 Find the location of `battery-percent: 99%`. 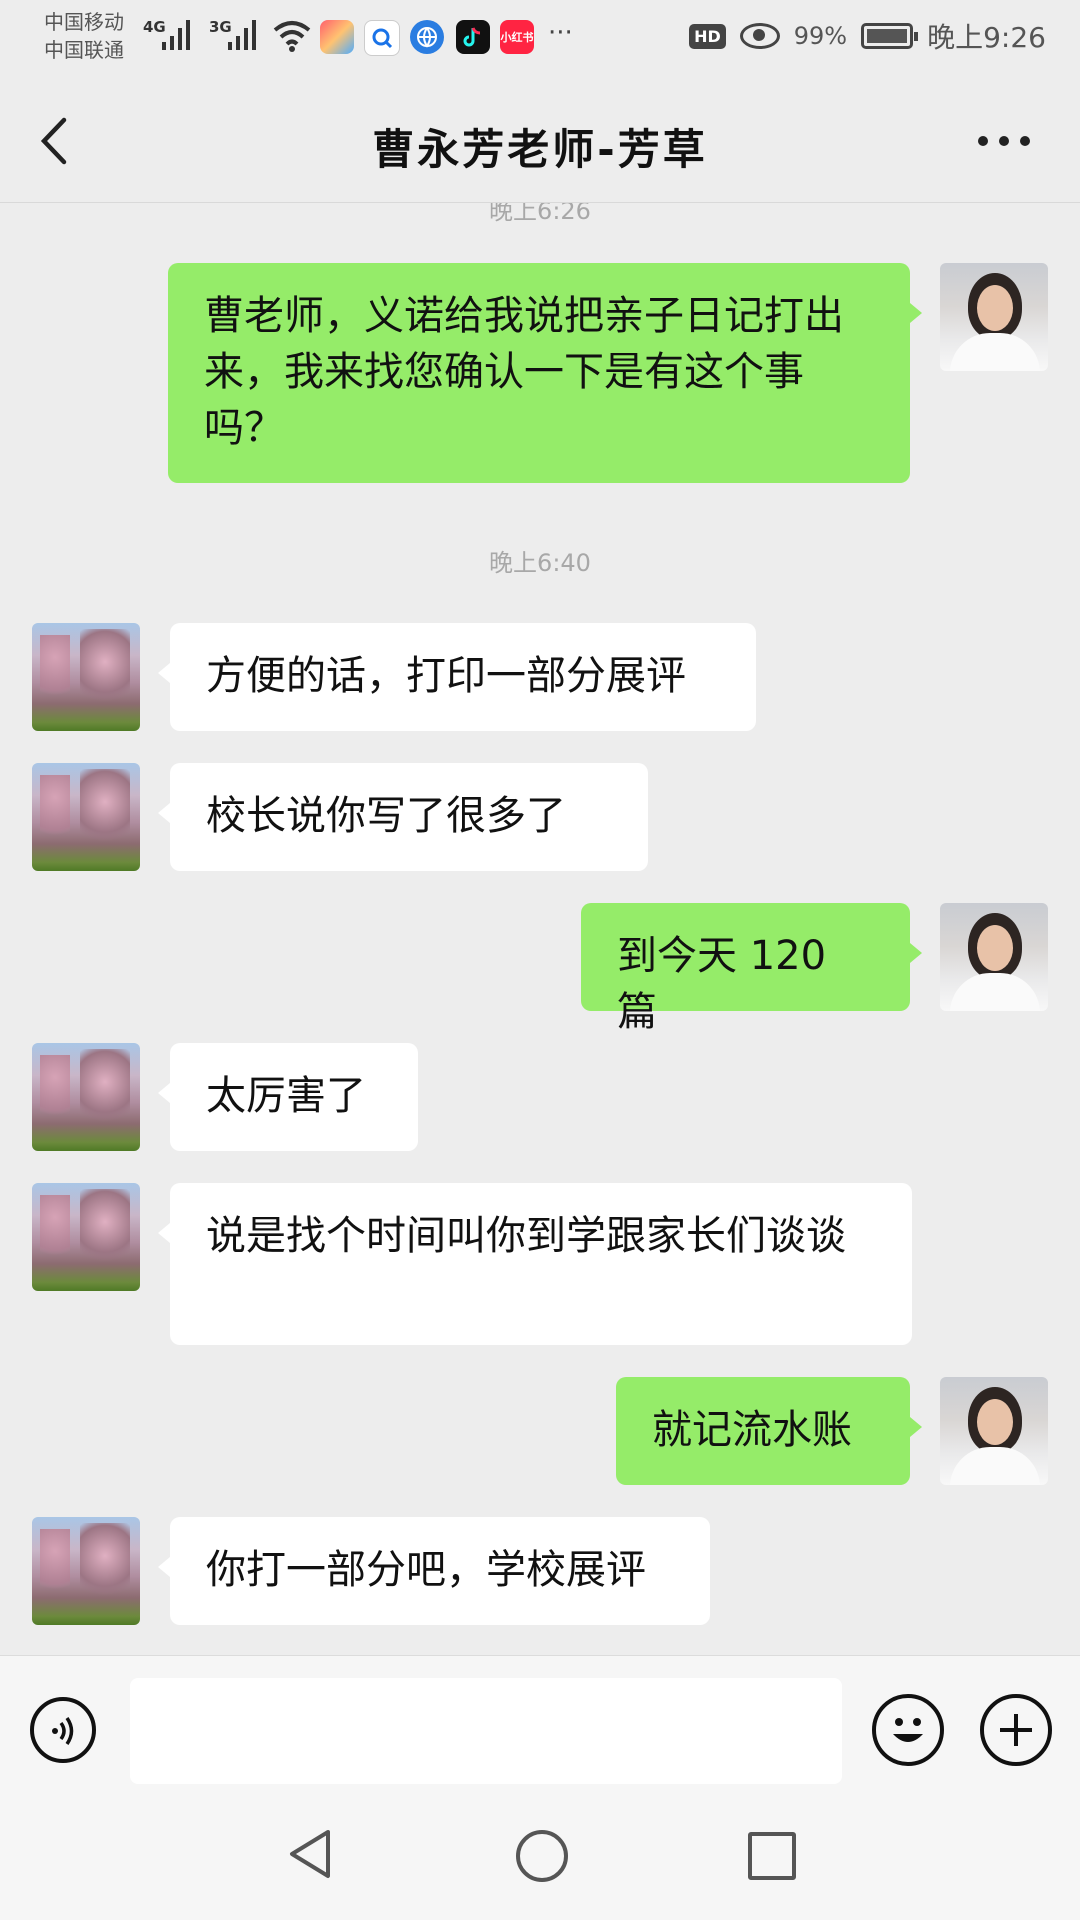

battery-percent: 99% is located at coordinates (820, 36).